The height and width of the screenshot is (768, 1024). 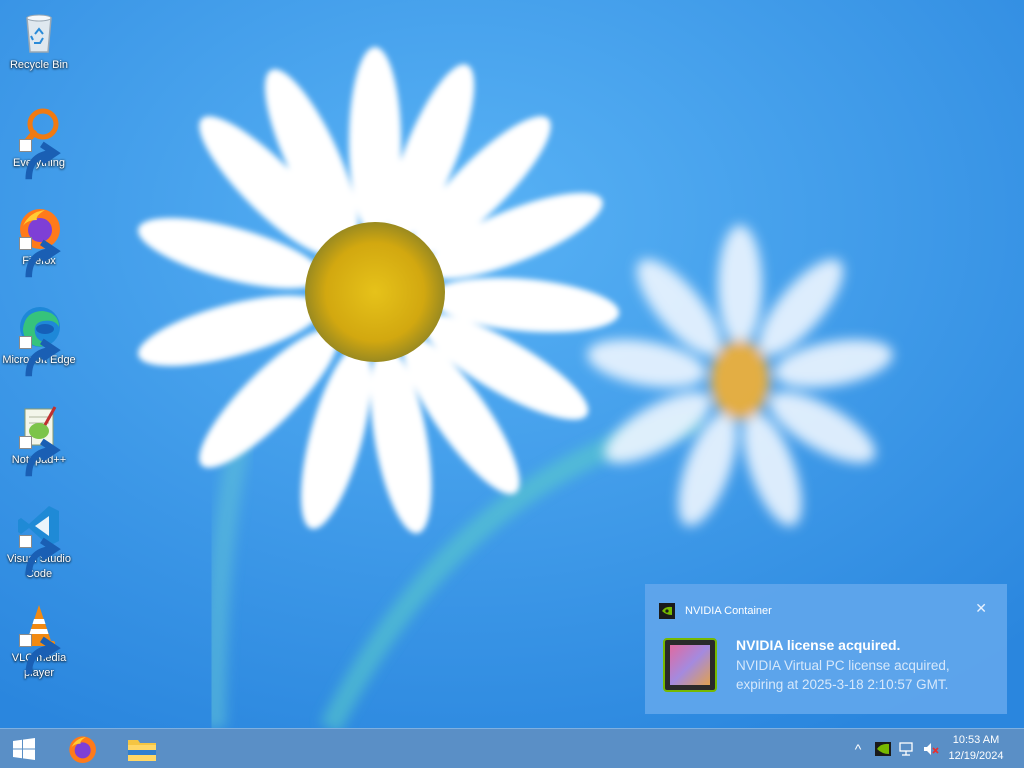 I want to click on tray-network, so click(x=907, y=748).